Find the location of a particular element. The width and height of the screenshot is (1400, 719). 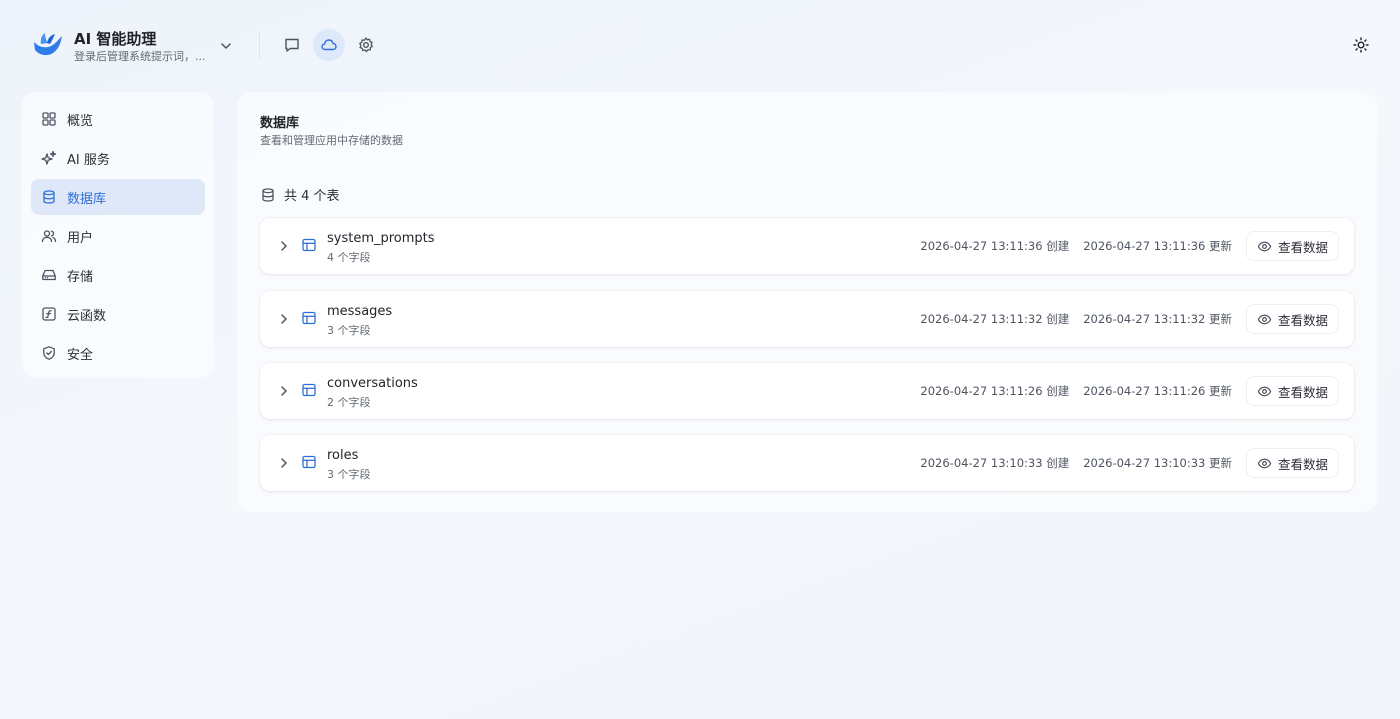

created-time: 2026-04-27 13:11:26 创建 is located at coordinates (995, 391).